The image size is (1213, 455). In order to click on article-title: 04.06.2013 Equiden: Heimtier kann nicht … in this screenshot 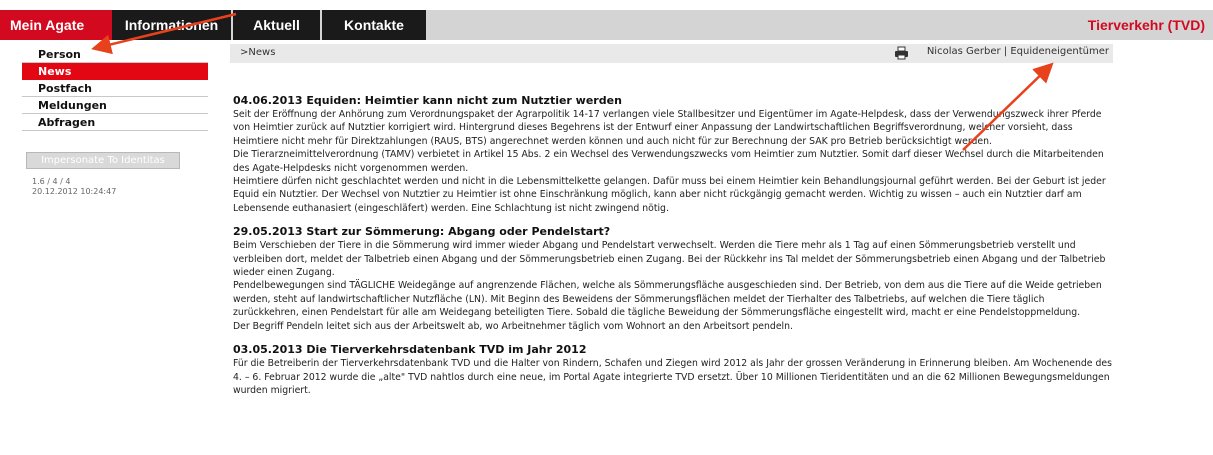, I will do `click(673, 101)`.